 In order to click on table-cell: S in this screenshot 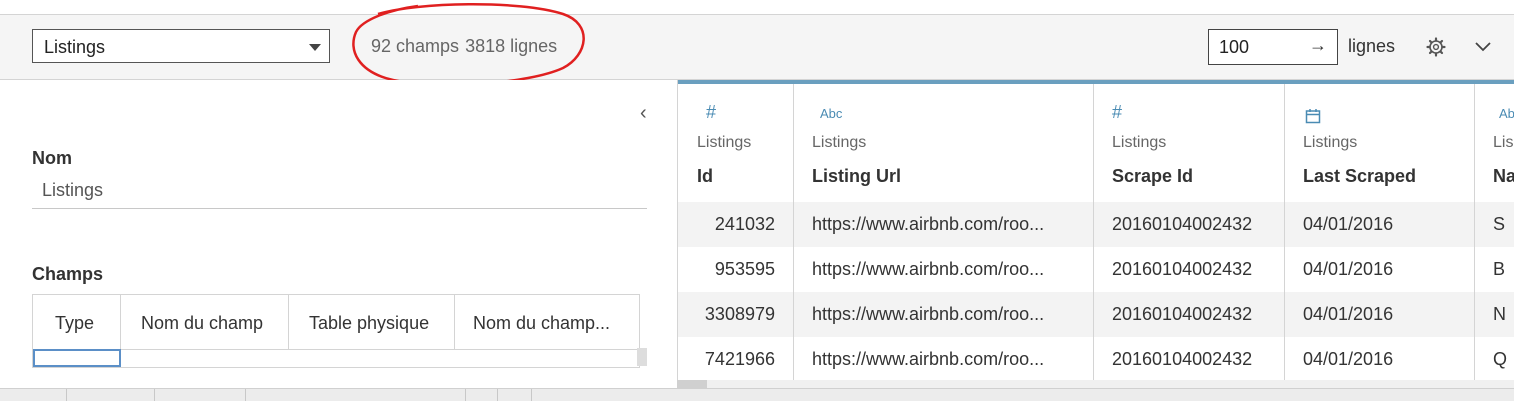, I will do `click(1494, 224)`.